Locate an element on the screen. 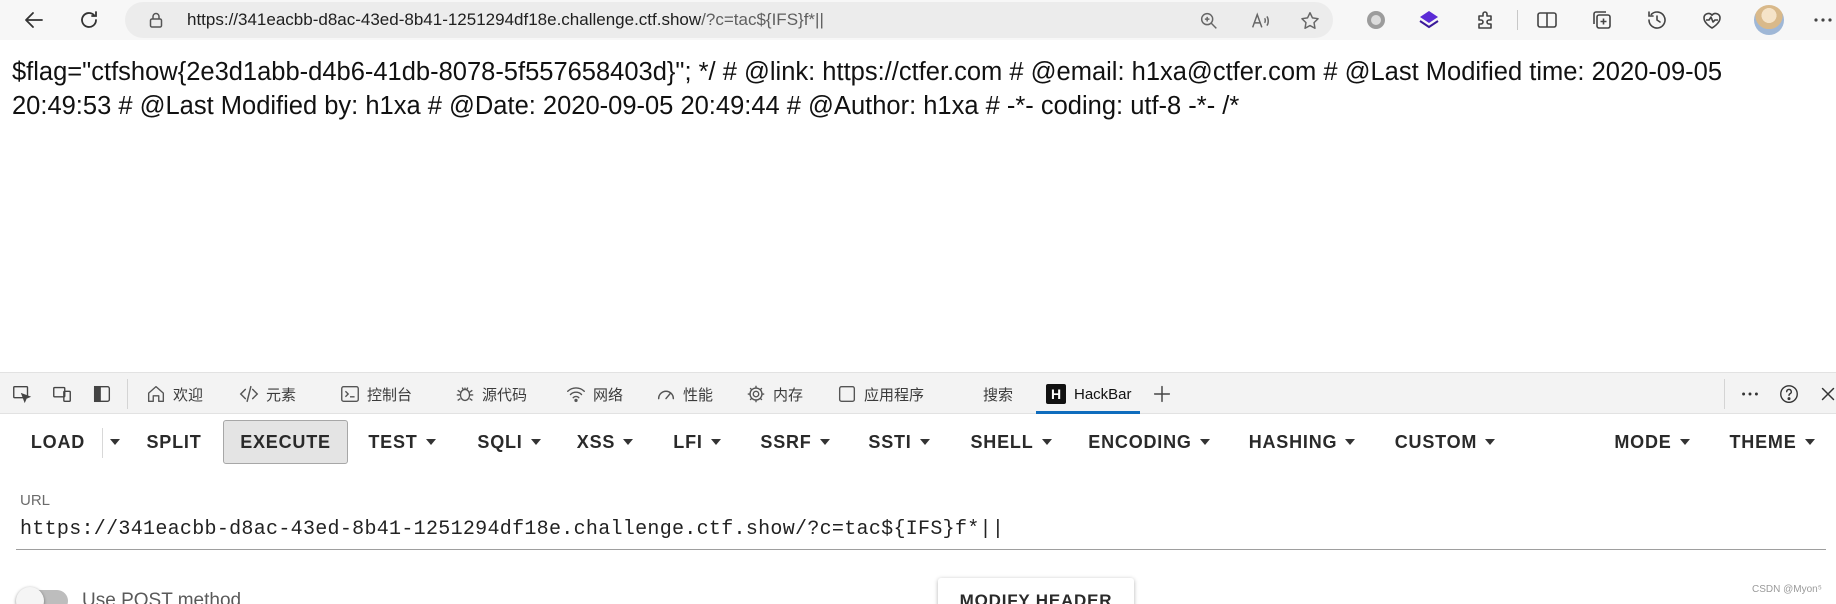 The width and height of the screenshot is (1836, 604). tab-label: 元素 is located at coordinates (281, 395).